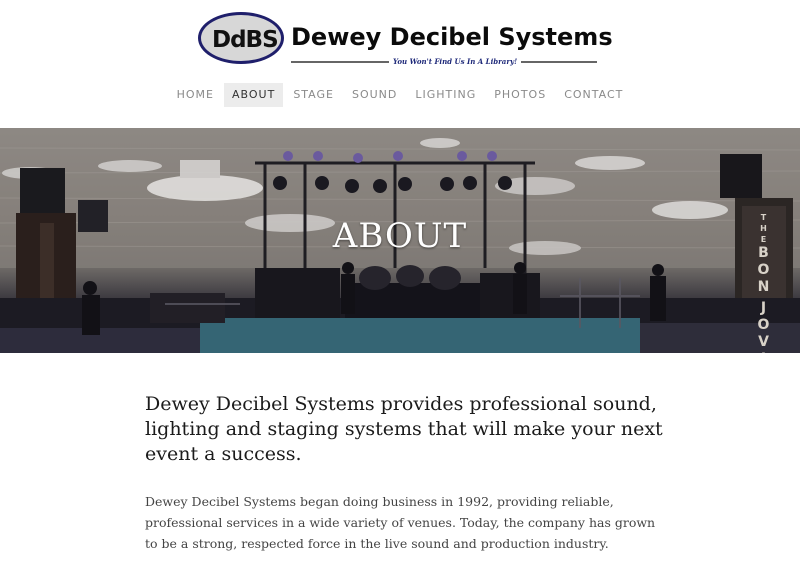 The image size is (800, 562). I want to click on logo-oval: DdBS, so click(241, 38).